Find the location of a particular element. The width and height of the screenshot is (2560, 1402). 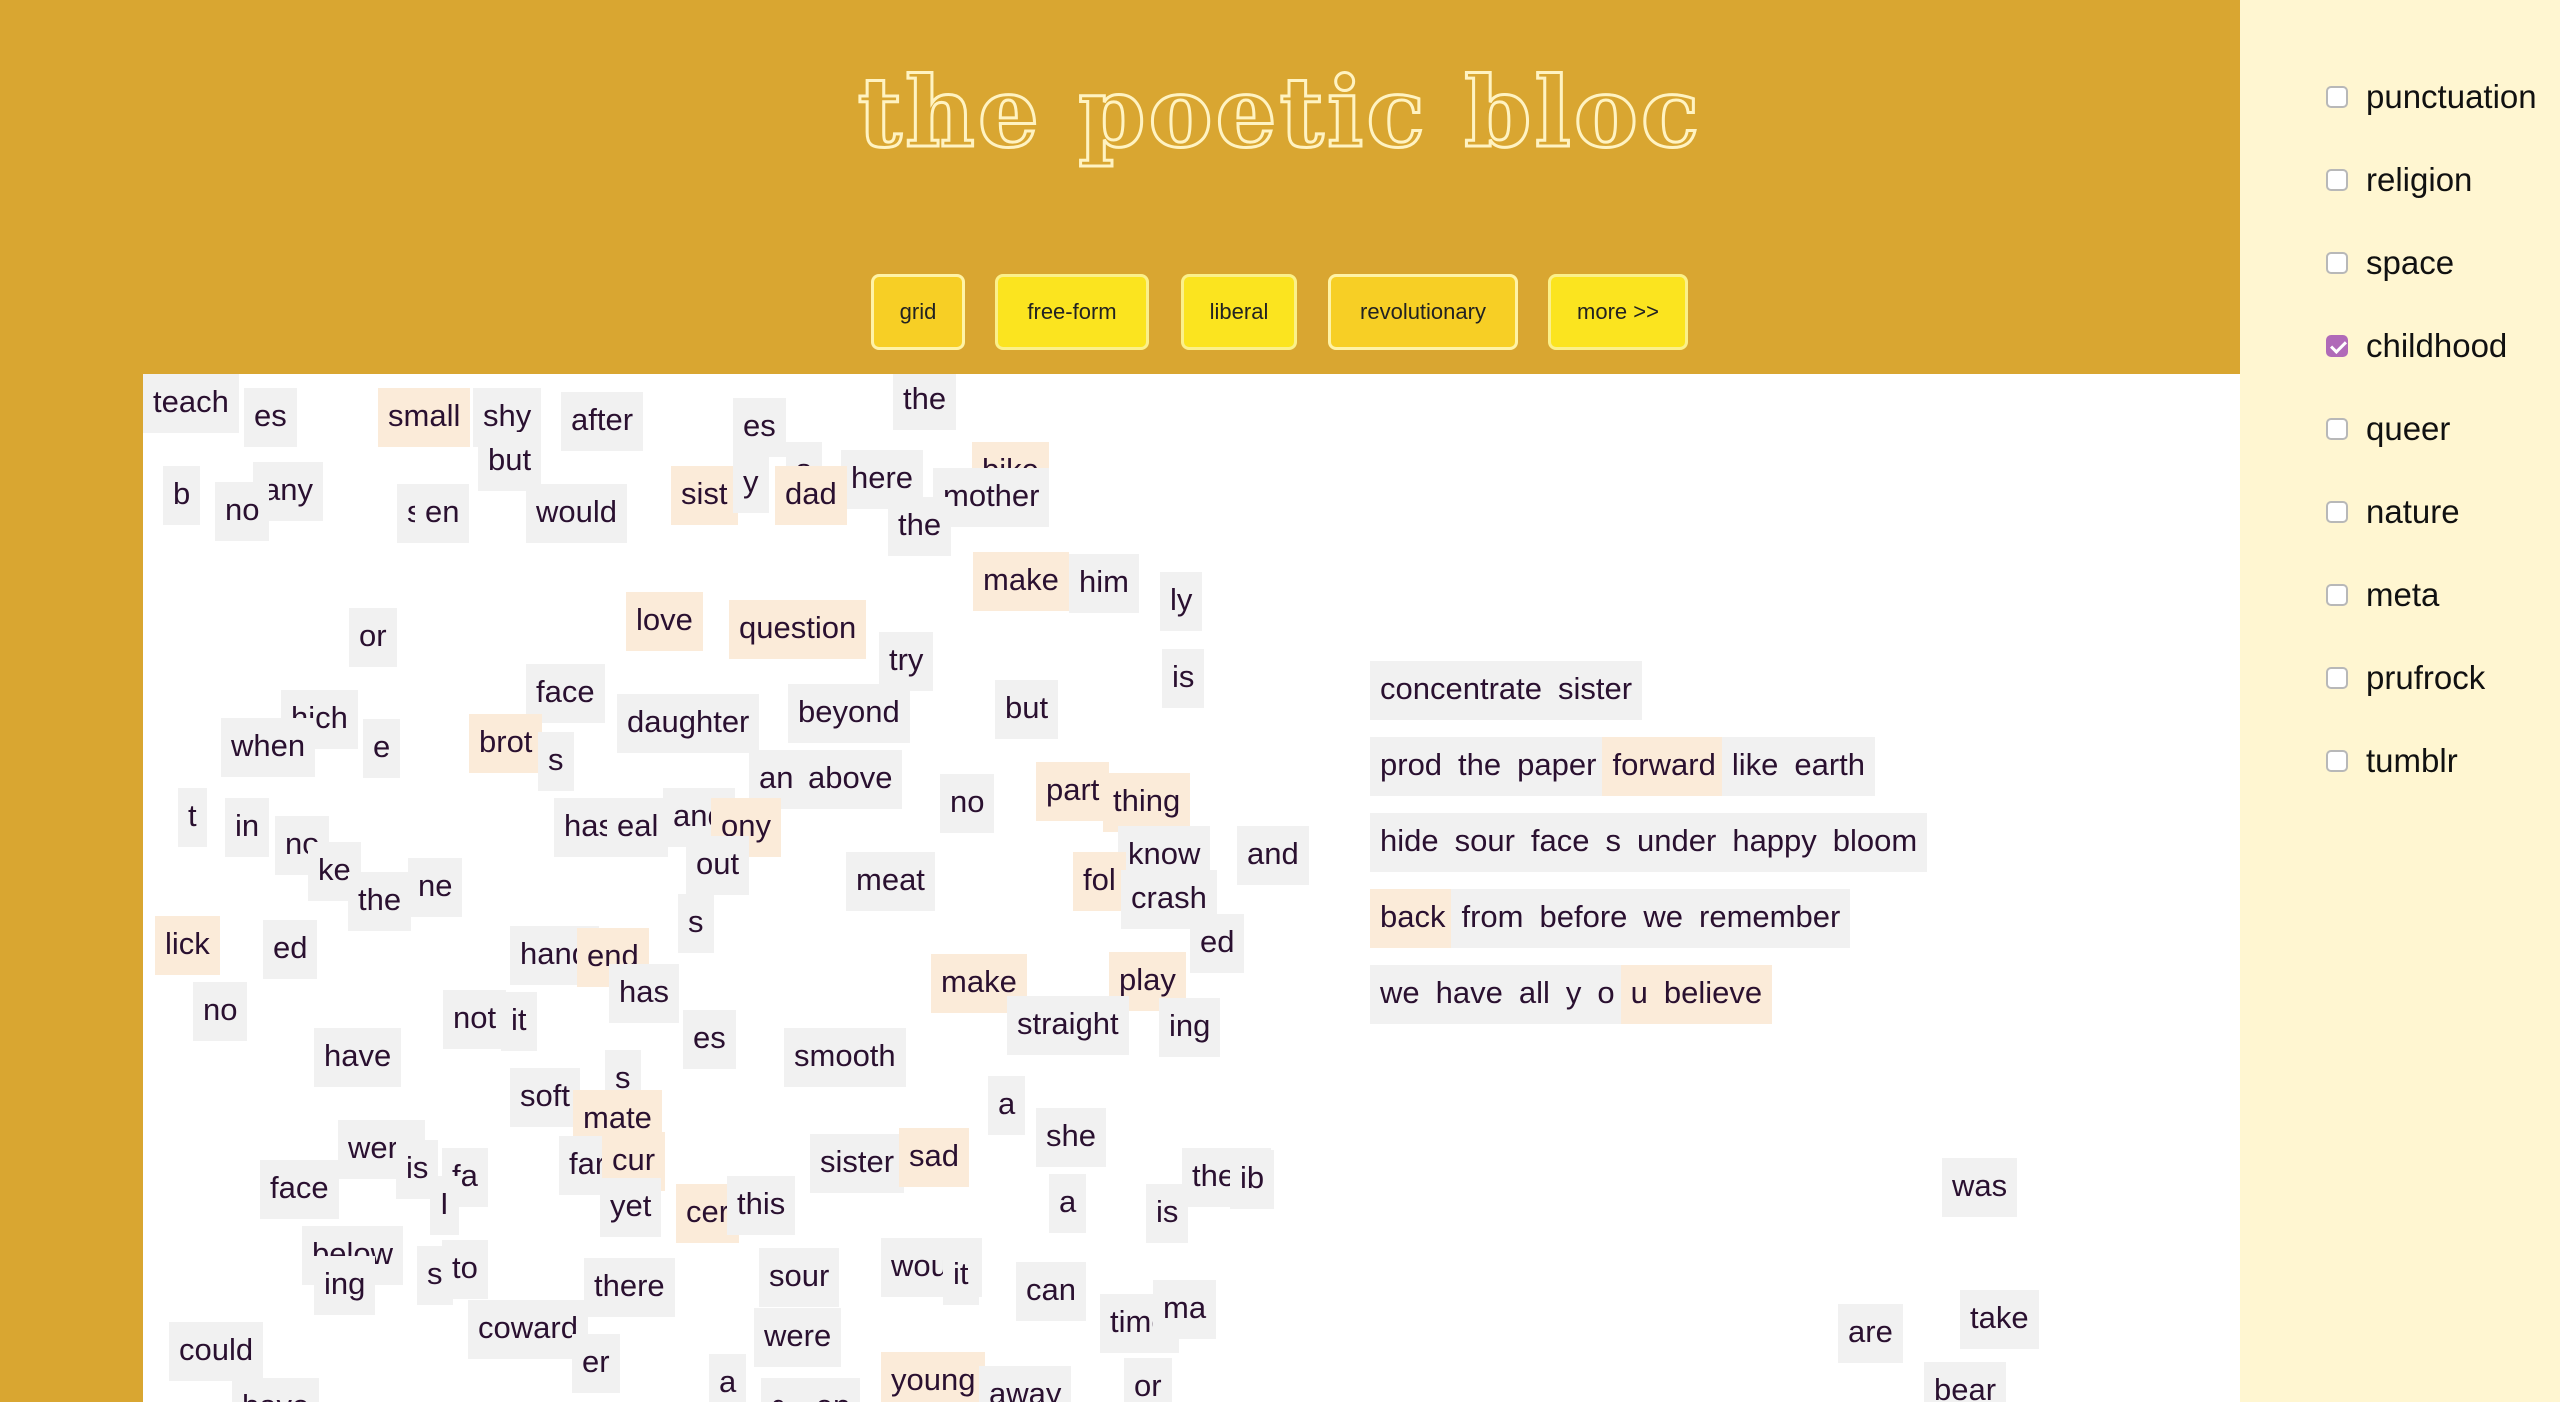

word-magnet: love is located at coordinates (664, 621).